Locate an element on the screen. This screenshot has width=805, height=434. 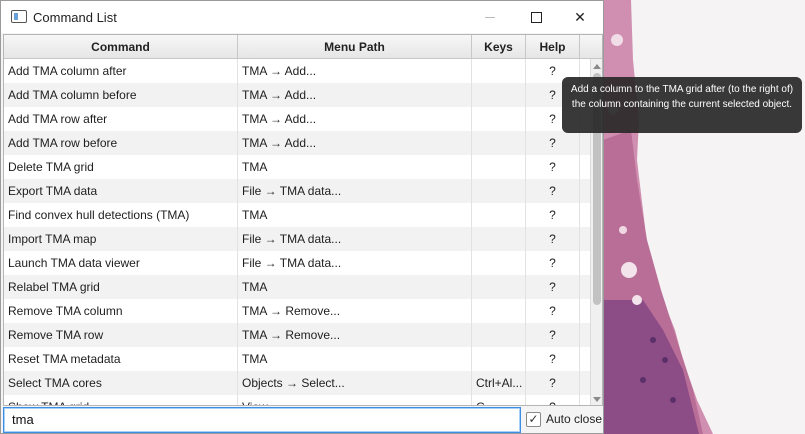
table-row: Show TMA gridViewG? is located at coordinates (297, 400).